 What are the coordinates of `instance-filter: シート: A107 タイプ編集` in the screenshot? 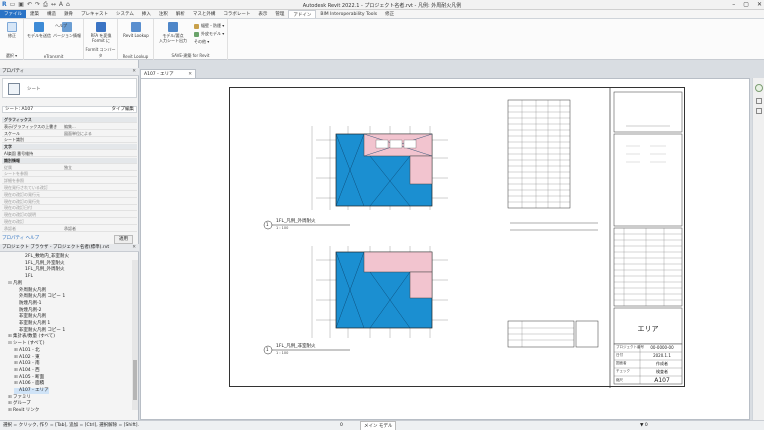 It's located at (69, 109).